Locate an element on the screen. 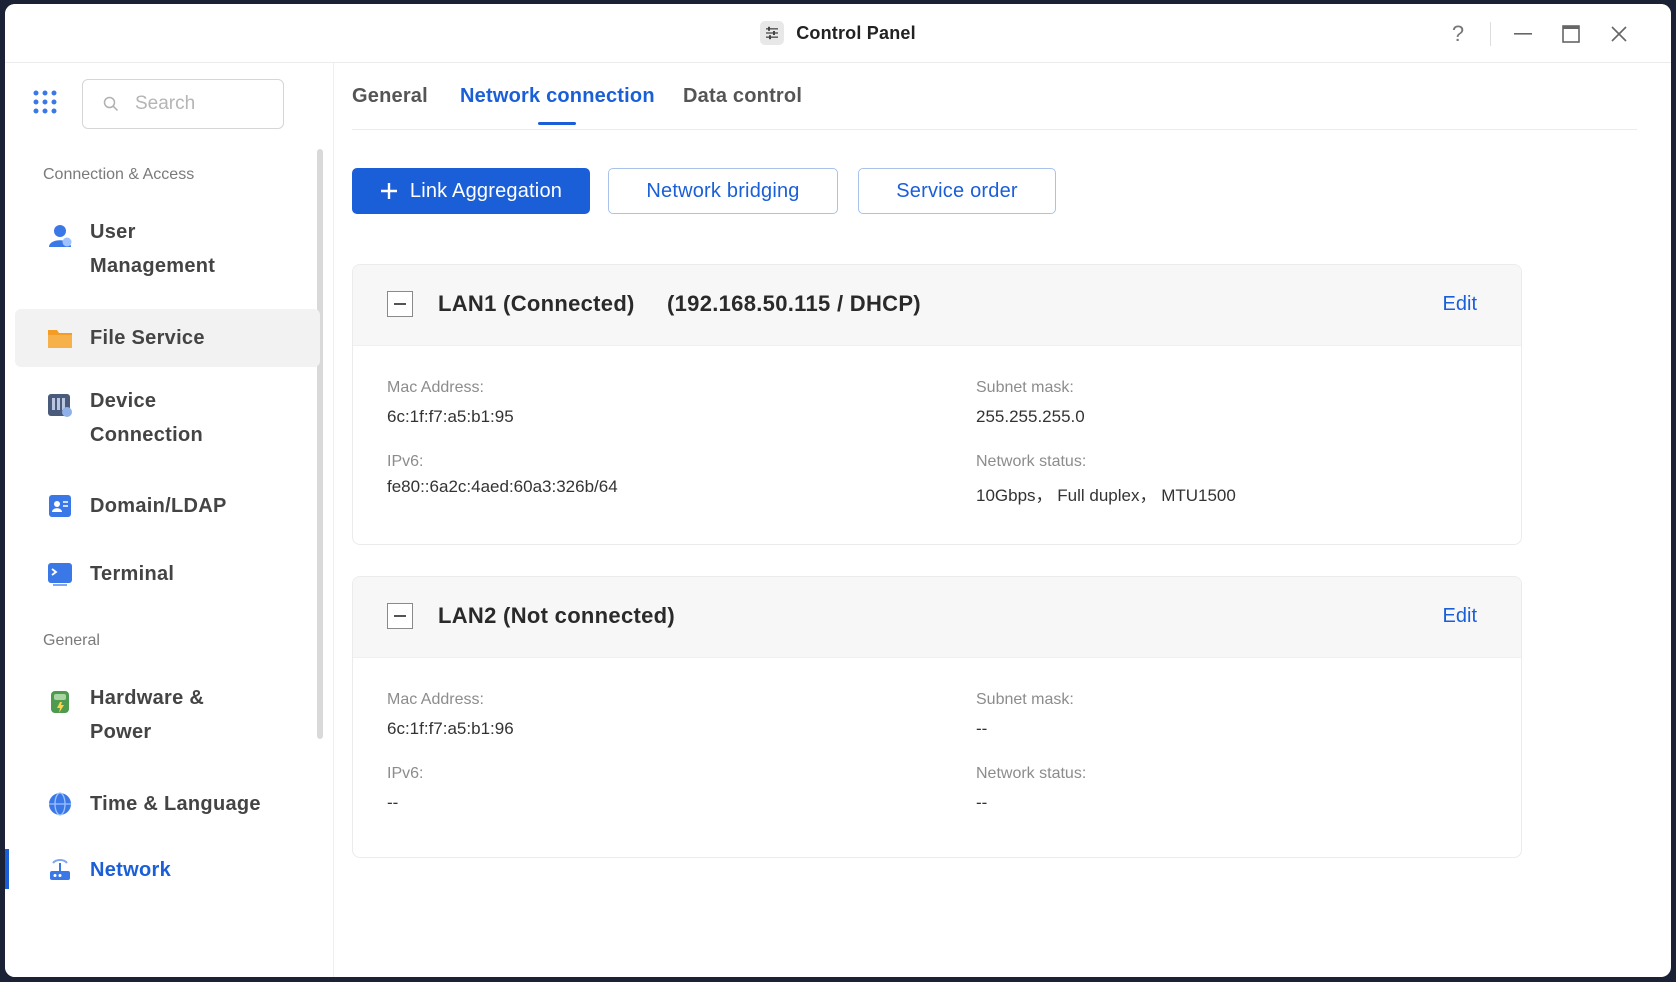 The height and width of the screenshot is (982, 1676). terminal-icon is located at coordinates (60, 574).